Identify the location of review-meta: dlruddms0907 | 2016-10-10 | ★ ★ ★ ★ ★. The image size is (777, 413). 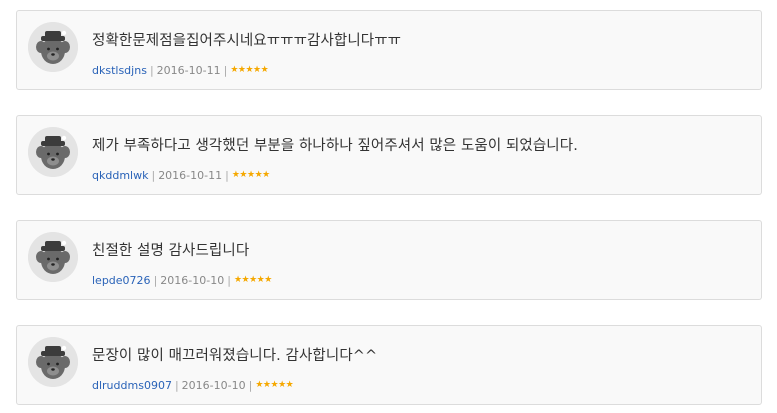
(193, 385).